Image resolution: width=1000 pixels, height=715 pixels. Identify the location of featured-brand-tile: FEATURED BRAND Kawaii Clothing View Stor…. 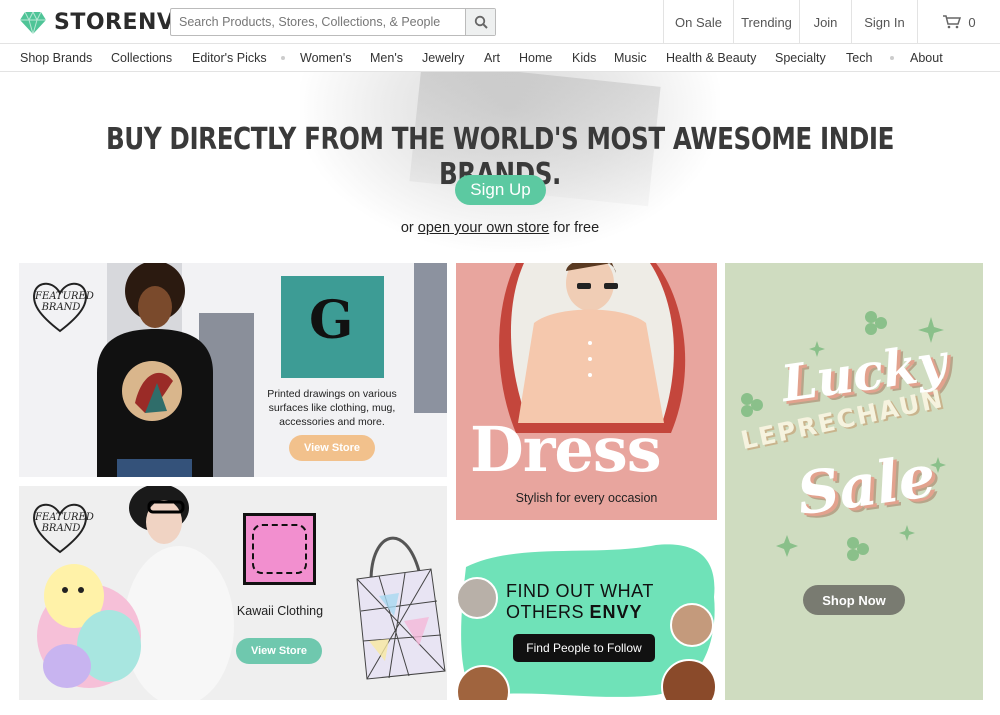
(233, 593).